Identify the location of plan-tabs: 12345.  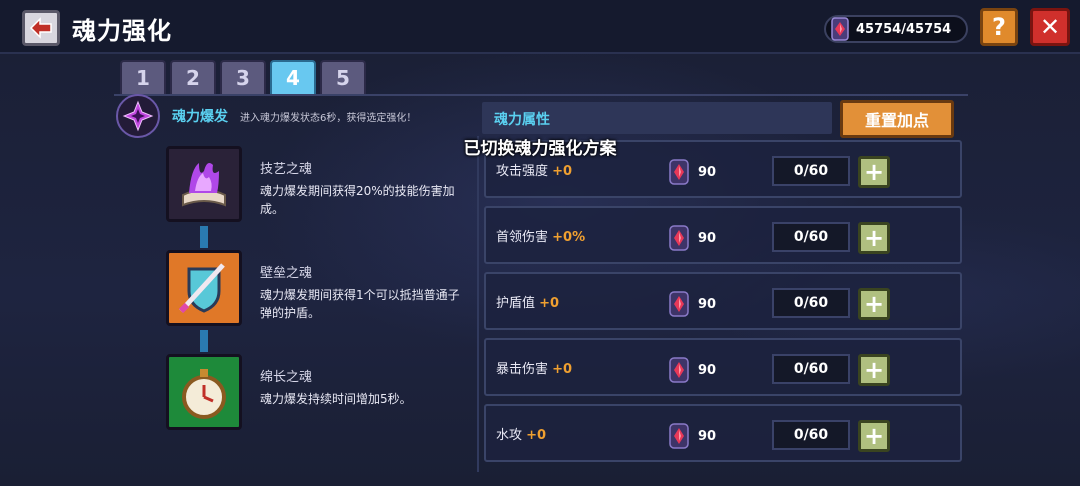
(243, 77).